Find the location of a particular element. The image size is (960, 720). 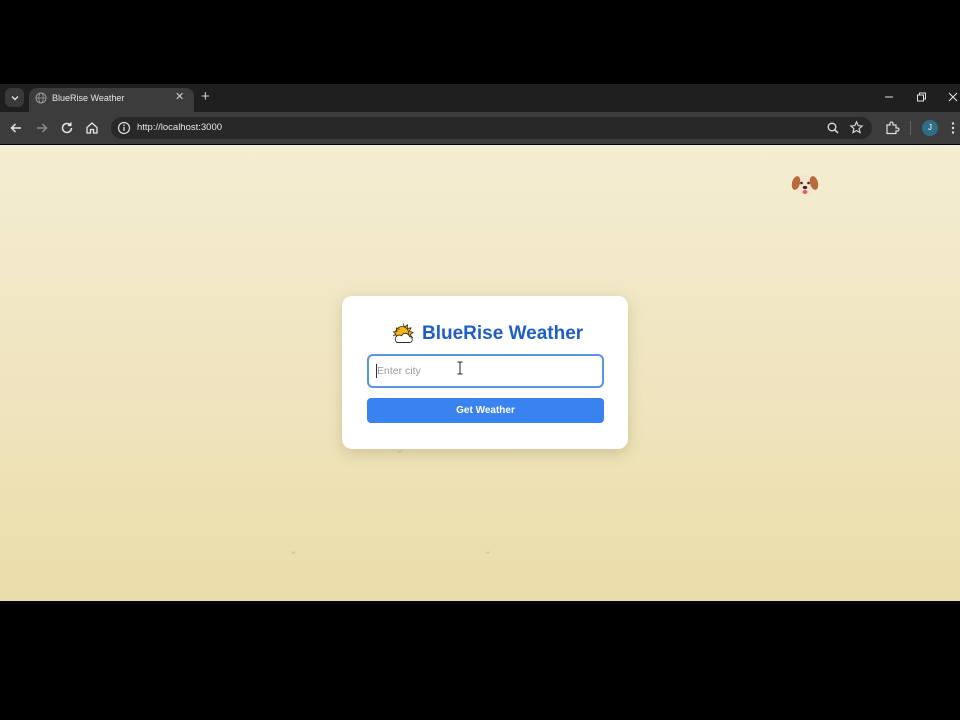

get-weather-button: Get Weather is located at coordinates (485, 410).